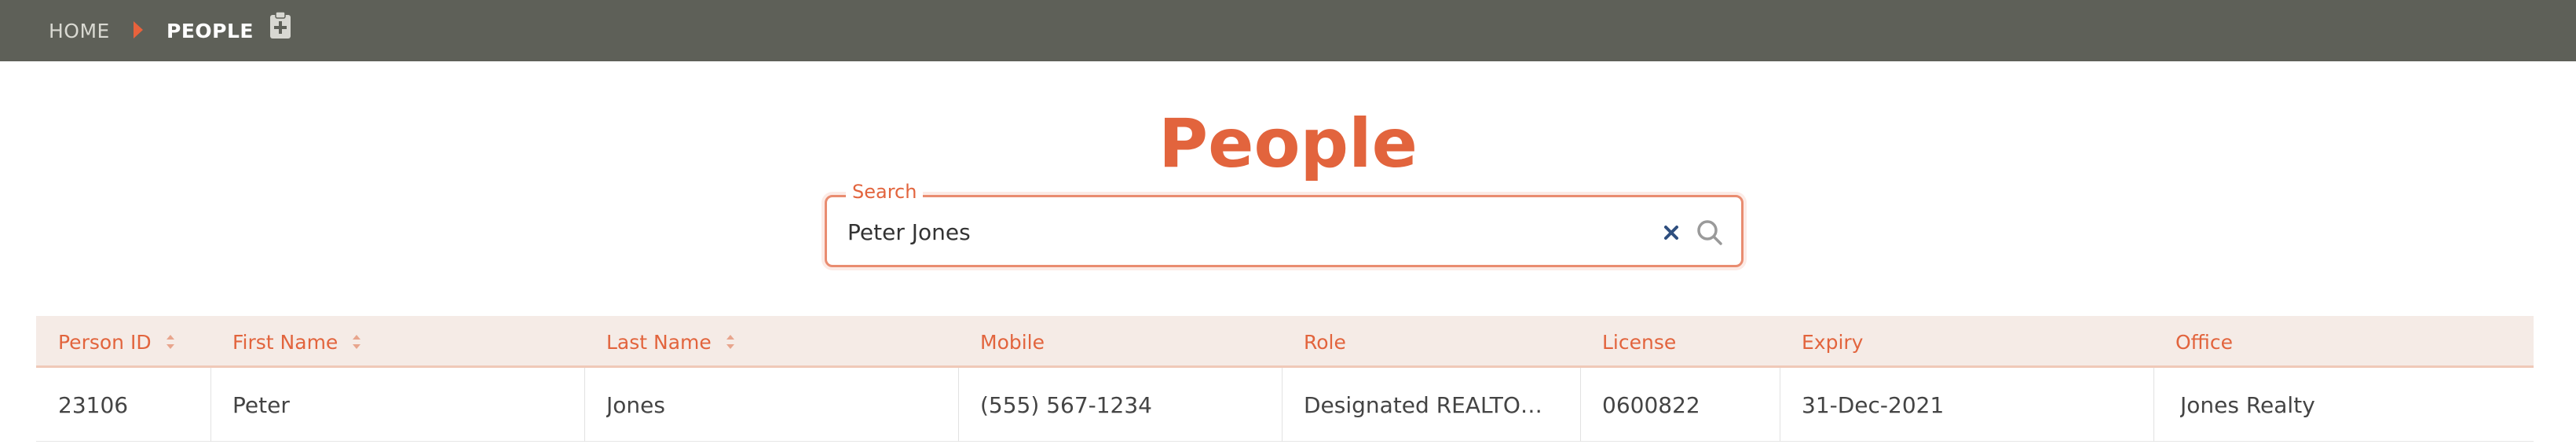 The height and width of the screenshot is (448, 2576). I want to click on column-header-label: Last Name, so click(659, 342).